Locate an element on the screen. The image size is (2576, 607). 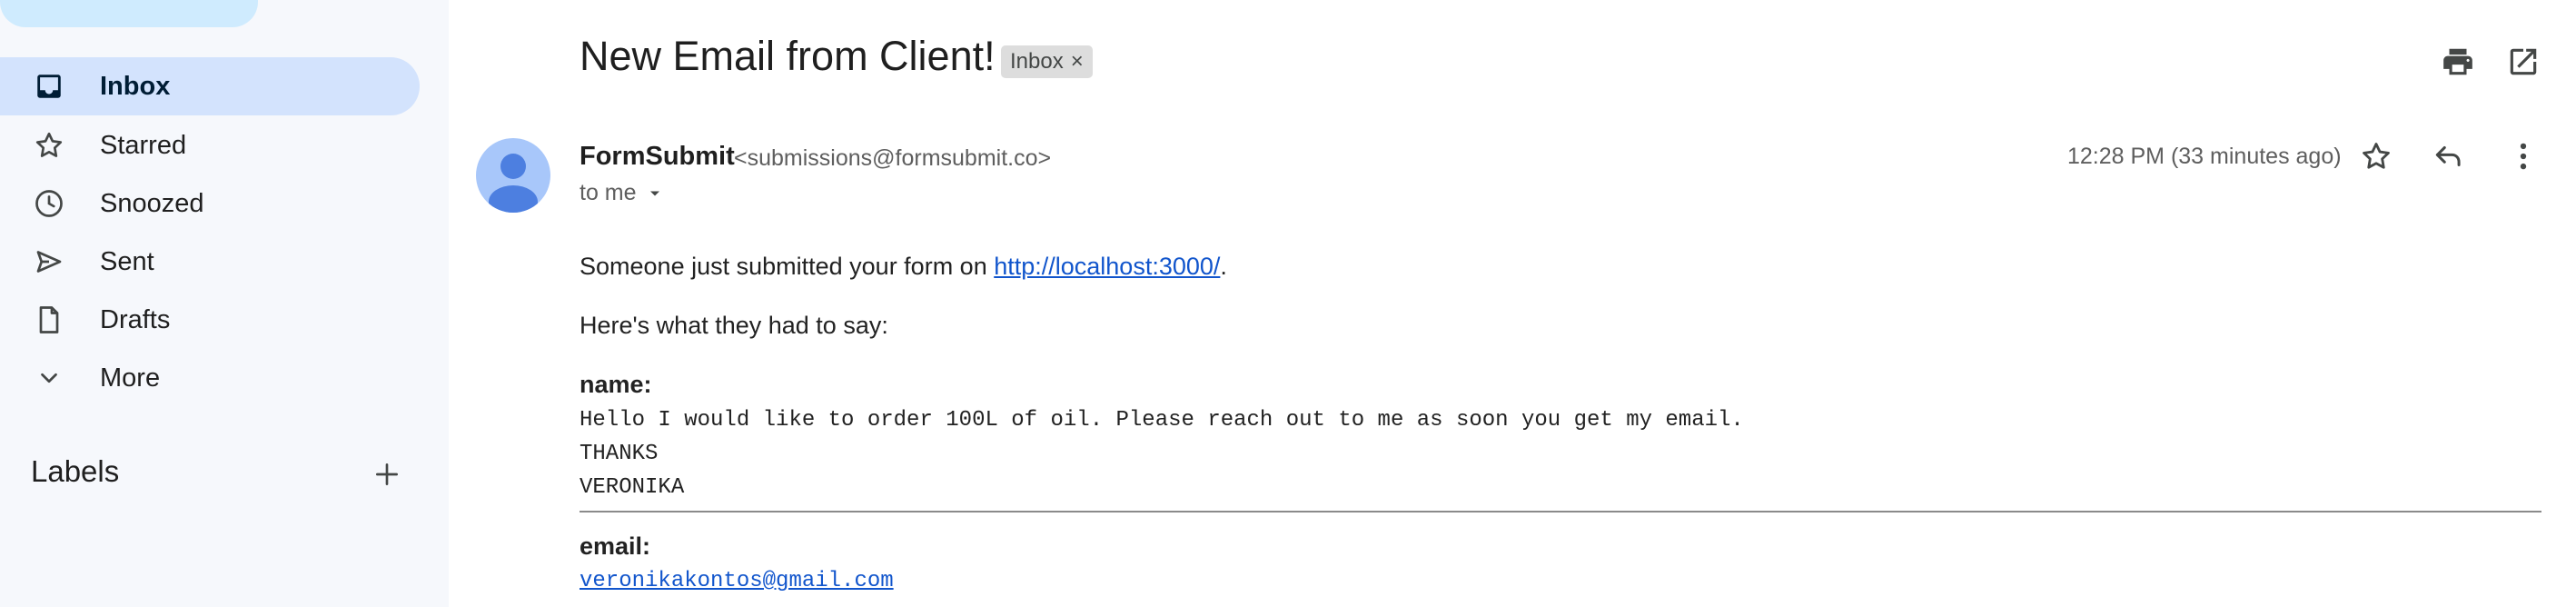
sender-email: <submissions@formsubmit.co> is located at coordinates (893, 158).